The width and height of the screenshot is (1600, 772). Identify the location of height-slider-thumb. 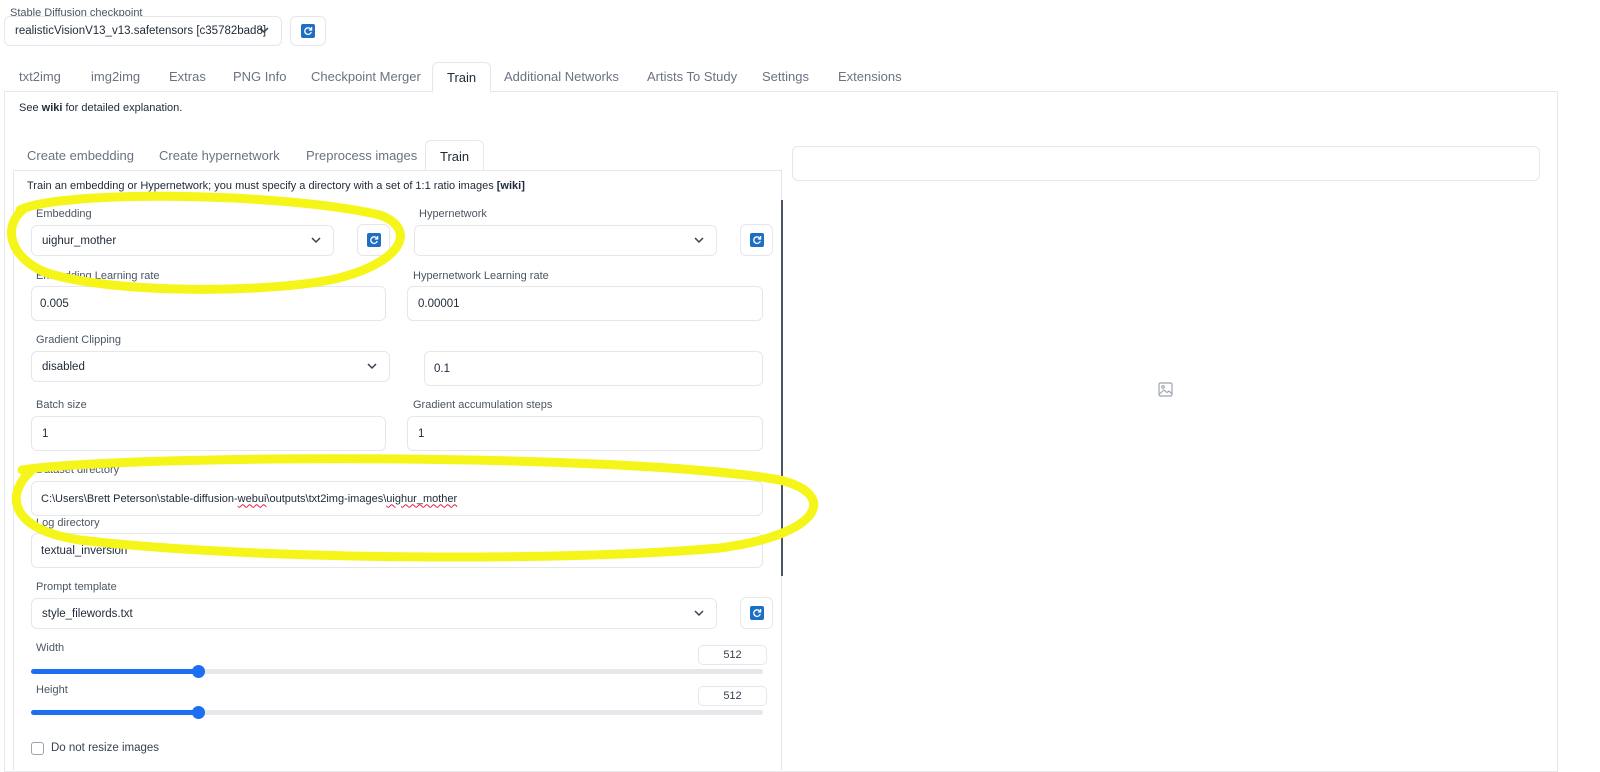
(198, 712).